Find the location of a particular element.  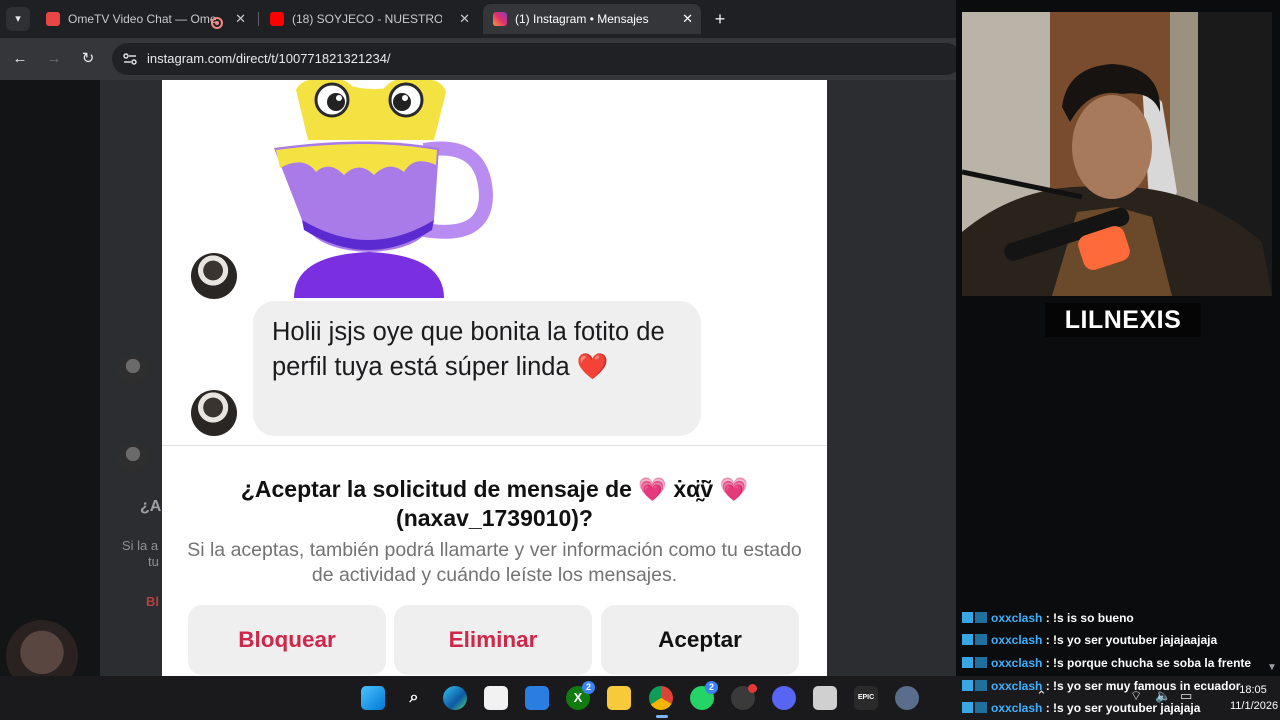

youtube-icon is located at coordinates (277, 19).